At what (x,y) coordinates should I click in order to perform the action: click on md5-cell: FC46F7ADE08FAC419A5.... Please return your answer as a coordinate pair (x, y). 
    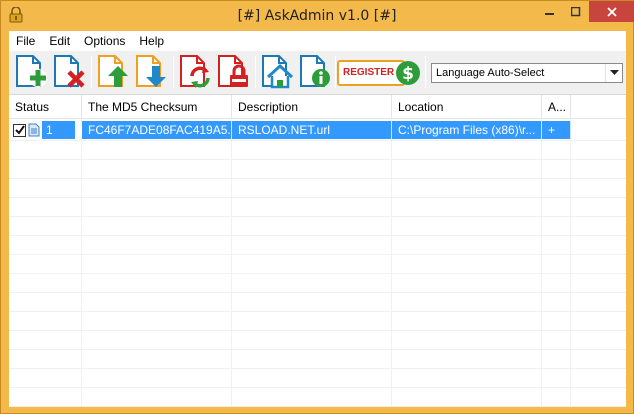
    Looking at the image, I should click on (157, 130).